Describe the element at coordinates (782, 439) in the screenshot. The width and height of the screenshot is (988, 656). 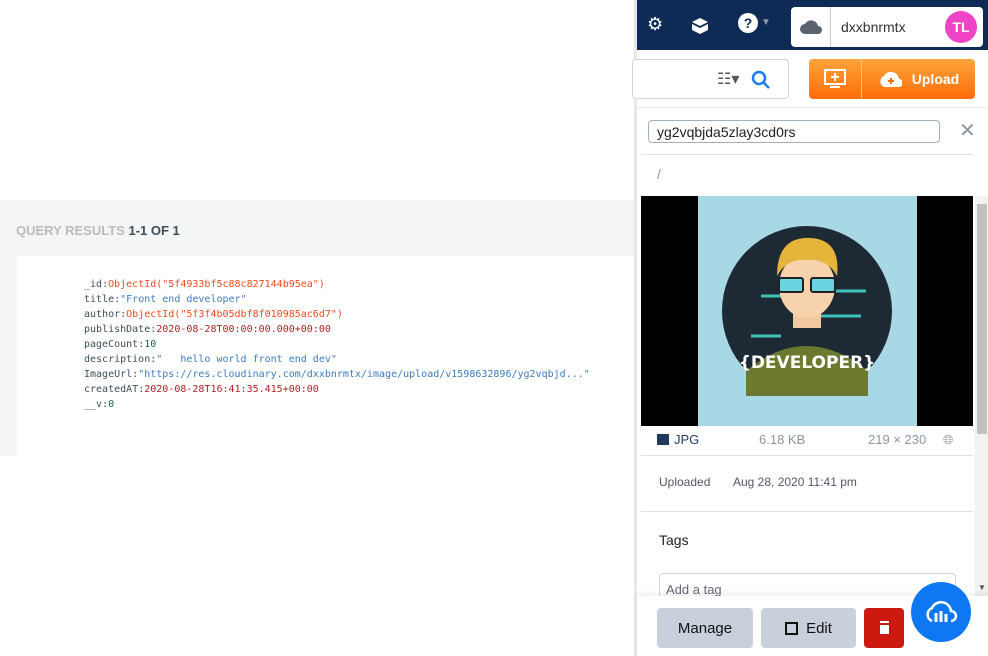
I see `file-size: 6.18 KB` at that location.